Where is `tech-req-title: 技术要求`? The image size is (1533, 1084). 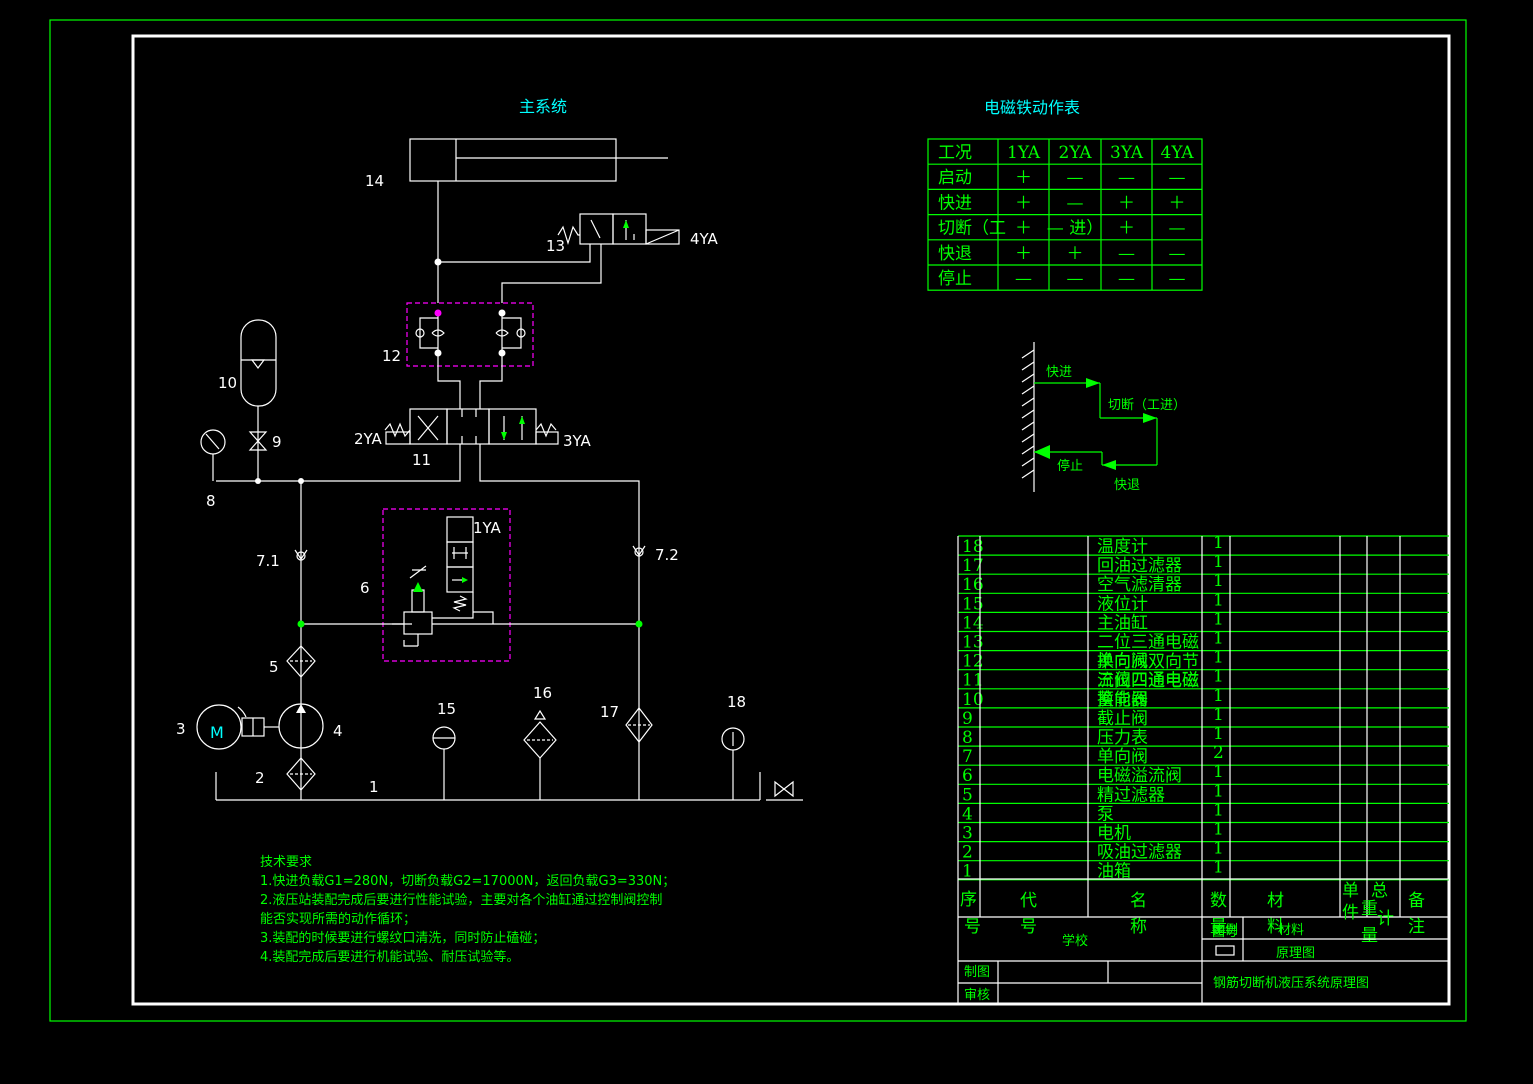
tech-req-title: 技术要求 is located at coordinates (286, 862).